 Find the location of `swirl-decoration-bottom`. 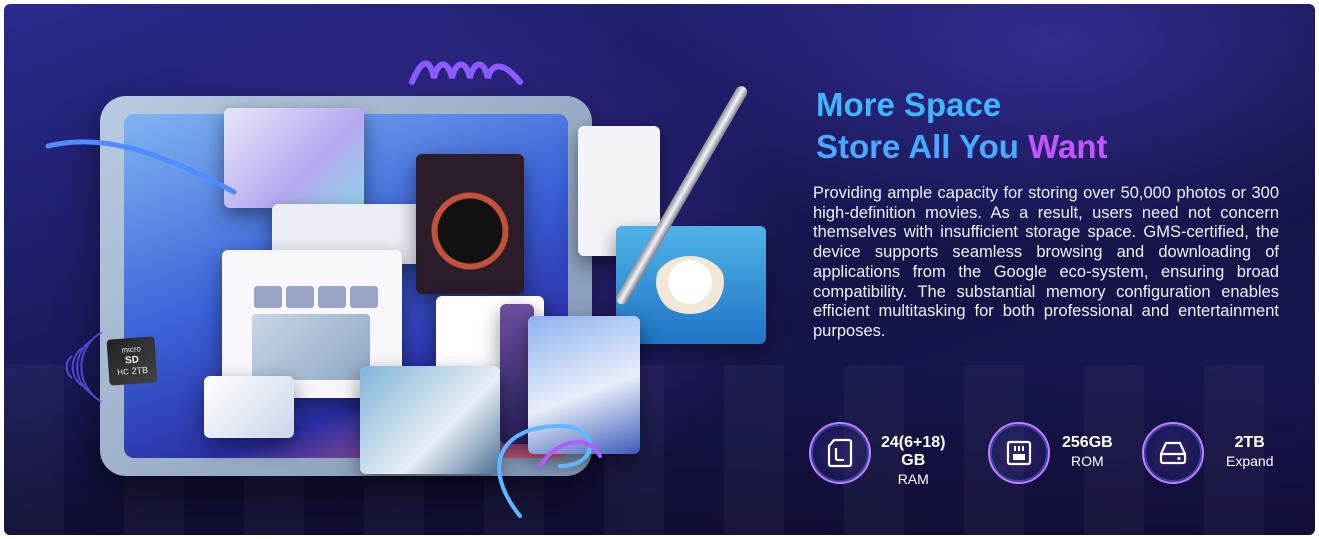

swirl-decoration-bottom is located at coordinates (549, 470).